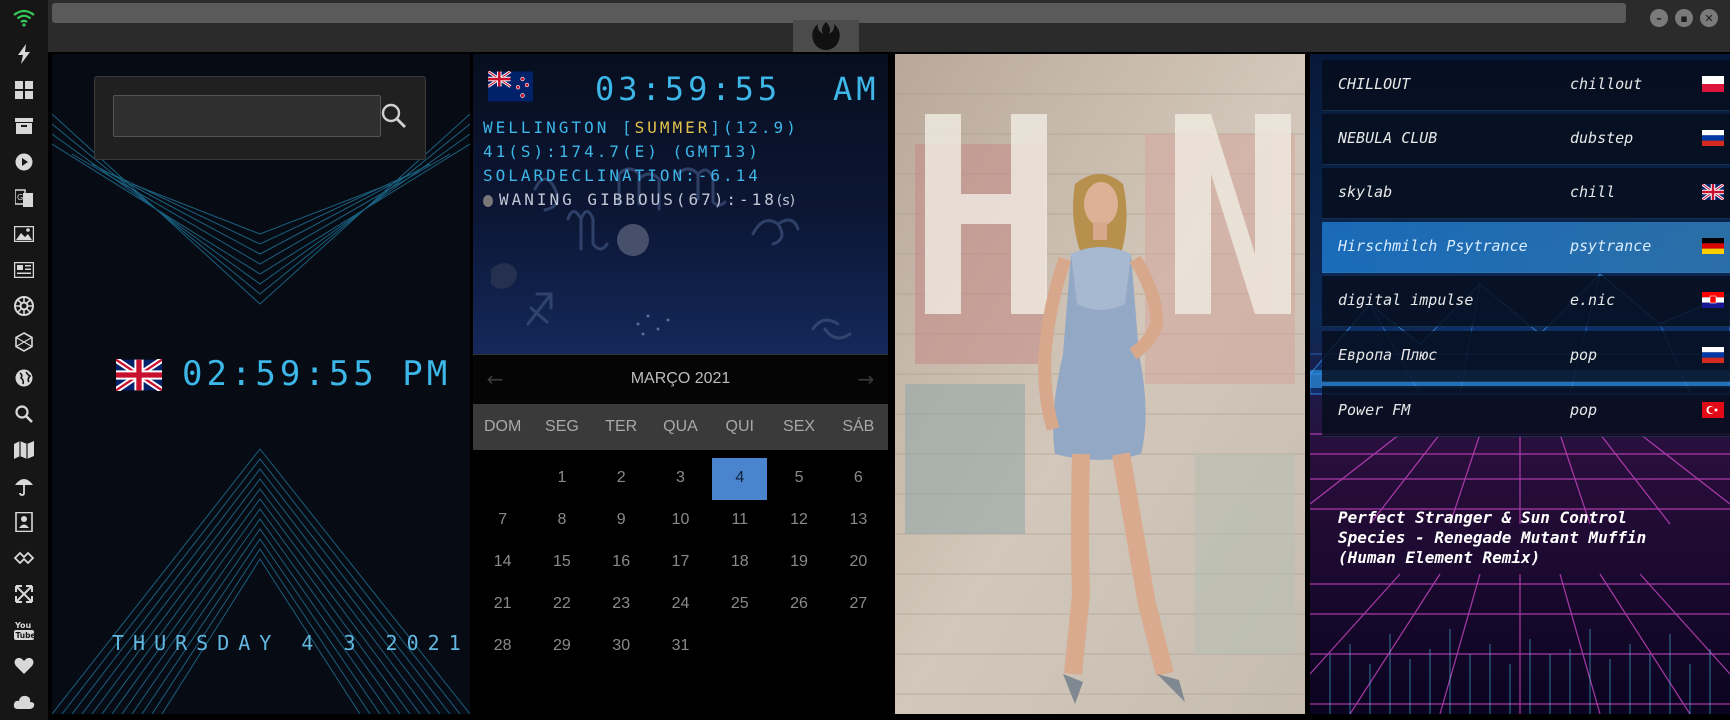 Image resolution: width=1730 pixels, height=720 pixels. I want to click on youtube-icon: You Tube, so click(24, 630).